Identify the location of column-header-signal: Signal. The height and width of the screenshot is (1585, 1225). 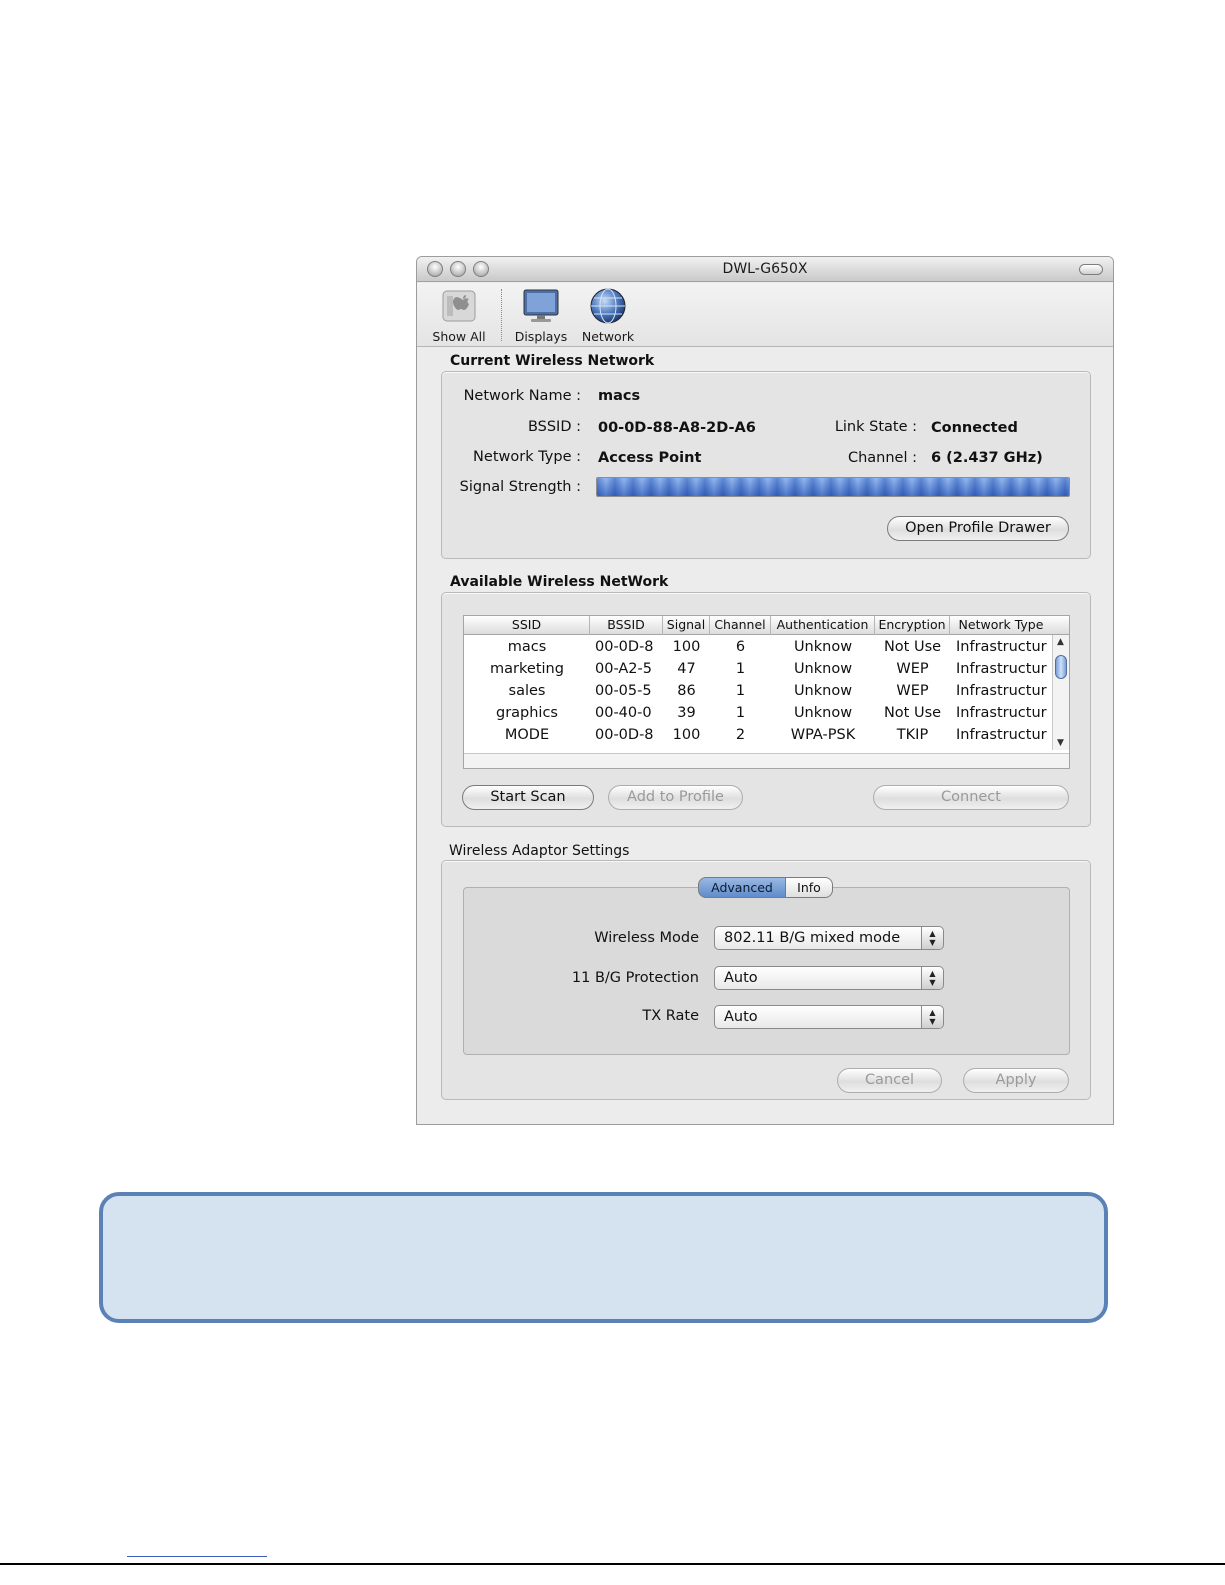
(686, 625).